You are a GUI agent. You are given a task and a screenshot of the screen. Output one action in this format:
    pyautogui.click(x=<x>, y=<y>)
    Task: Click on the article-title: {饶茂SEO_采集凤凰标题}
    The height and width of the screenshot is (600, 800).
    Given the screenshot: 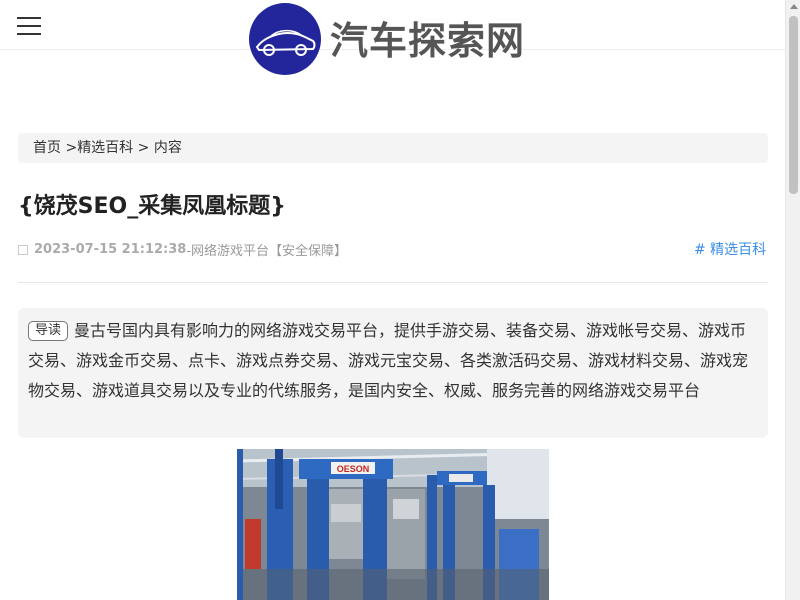 What is the action you would take?
    pyautogui.click(x=152, y=206)
    